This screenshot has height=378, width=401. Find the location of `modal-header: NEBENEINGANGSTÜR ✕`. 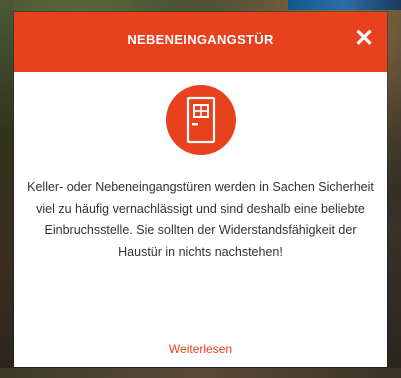

modal-header: NEBENEINGANGSTÜR ✕ is located at coordinates (200, 42).